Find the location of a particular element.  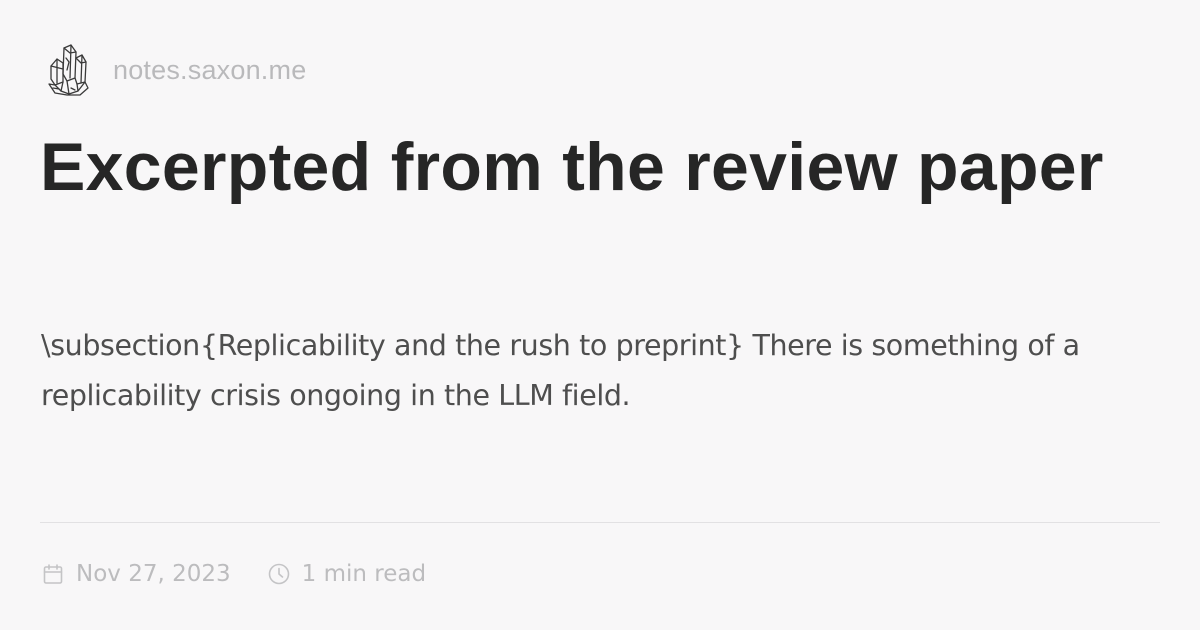

post-date-text: Nov 27, 2023 is located at coordinates (153, 574).